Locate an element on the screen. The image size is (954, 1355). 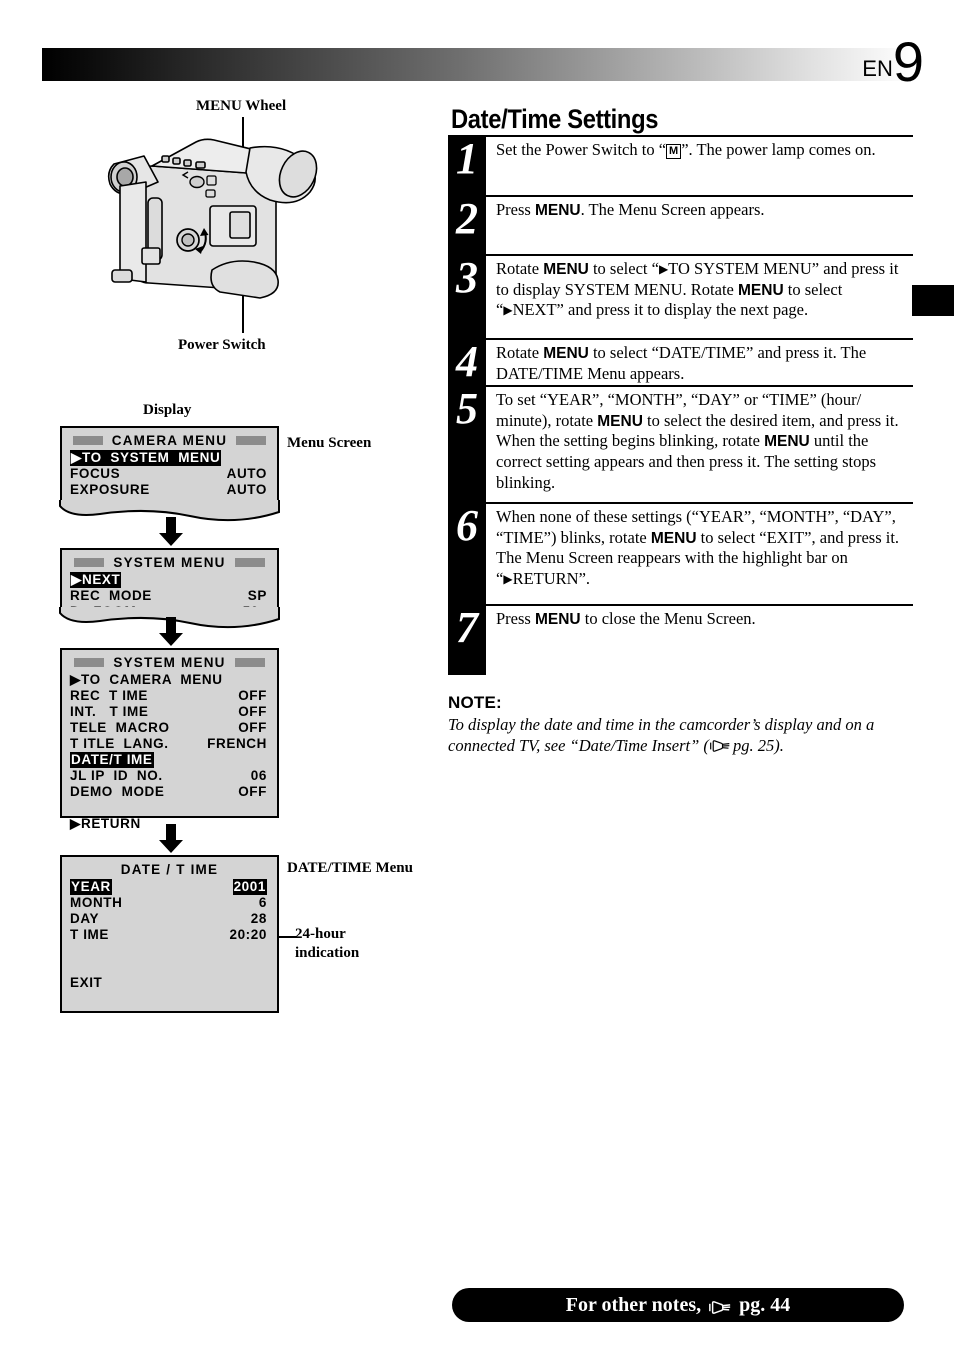
osd-rows: YEAR 2001 MONTH 6 DAY 28 T IME 20:20 EXIT is located at coordinates (169, 934).